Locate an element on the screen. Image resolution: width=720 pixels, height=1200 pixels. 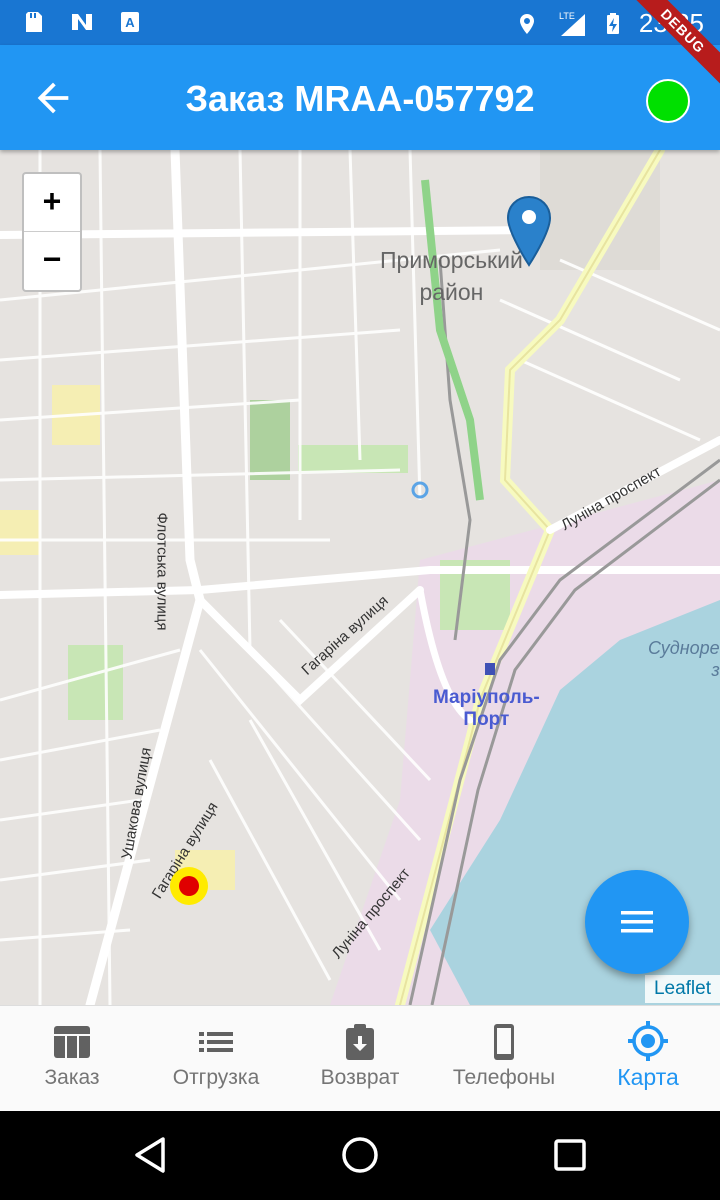
location-icon is located at coordinates (526, 23).